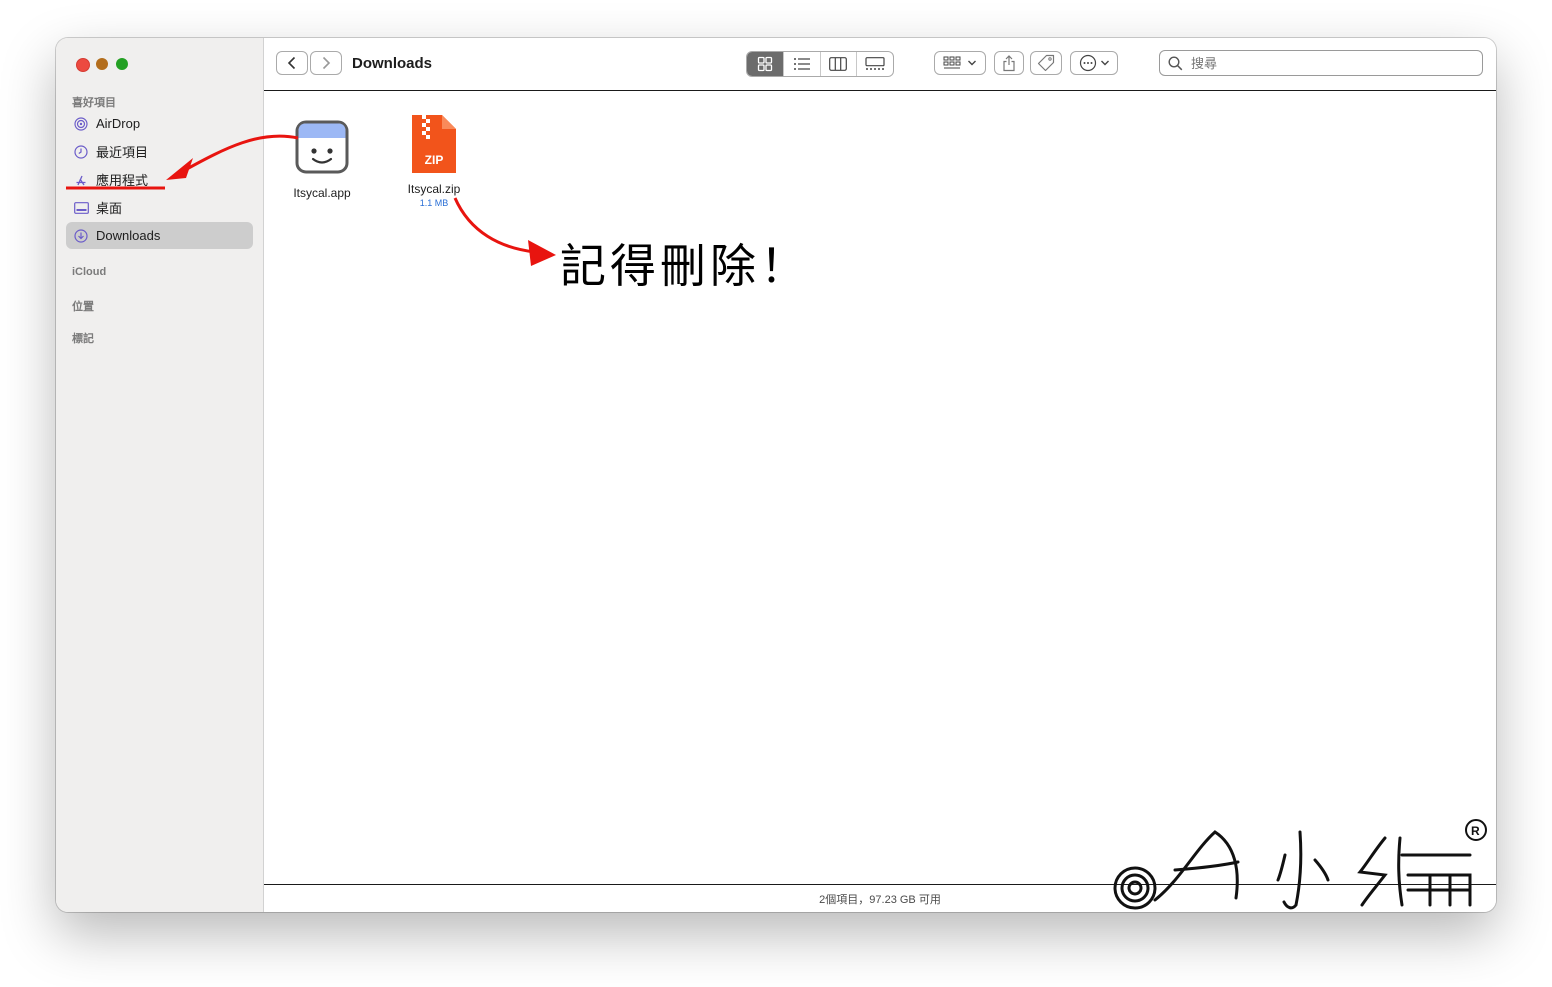  What do you see at coordinates (89, 272) in the screenshot?
I see `icloud-header: iCloud` at bounding box center [89, 272].